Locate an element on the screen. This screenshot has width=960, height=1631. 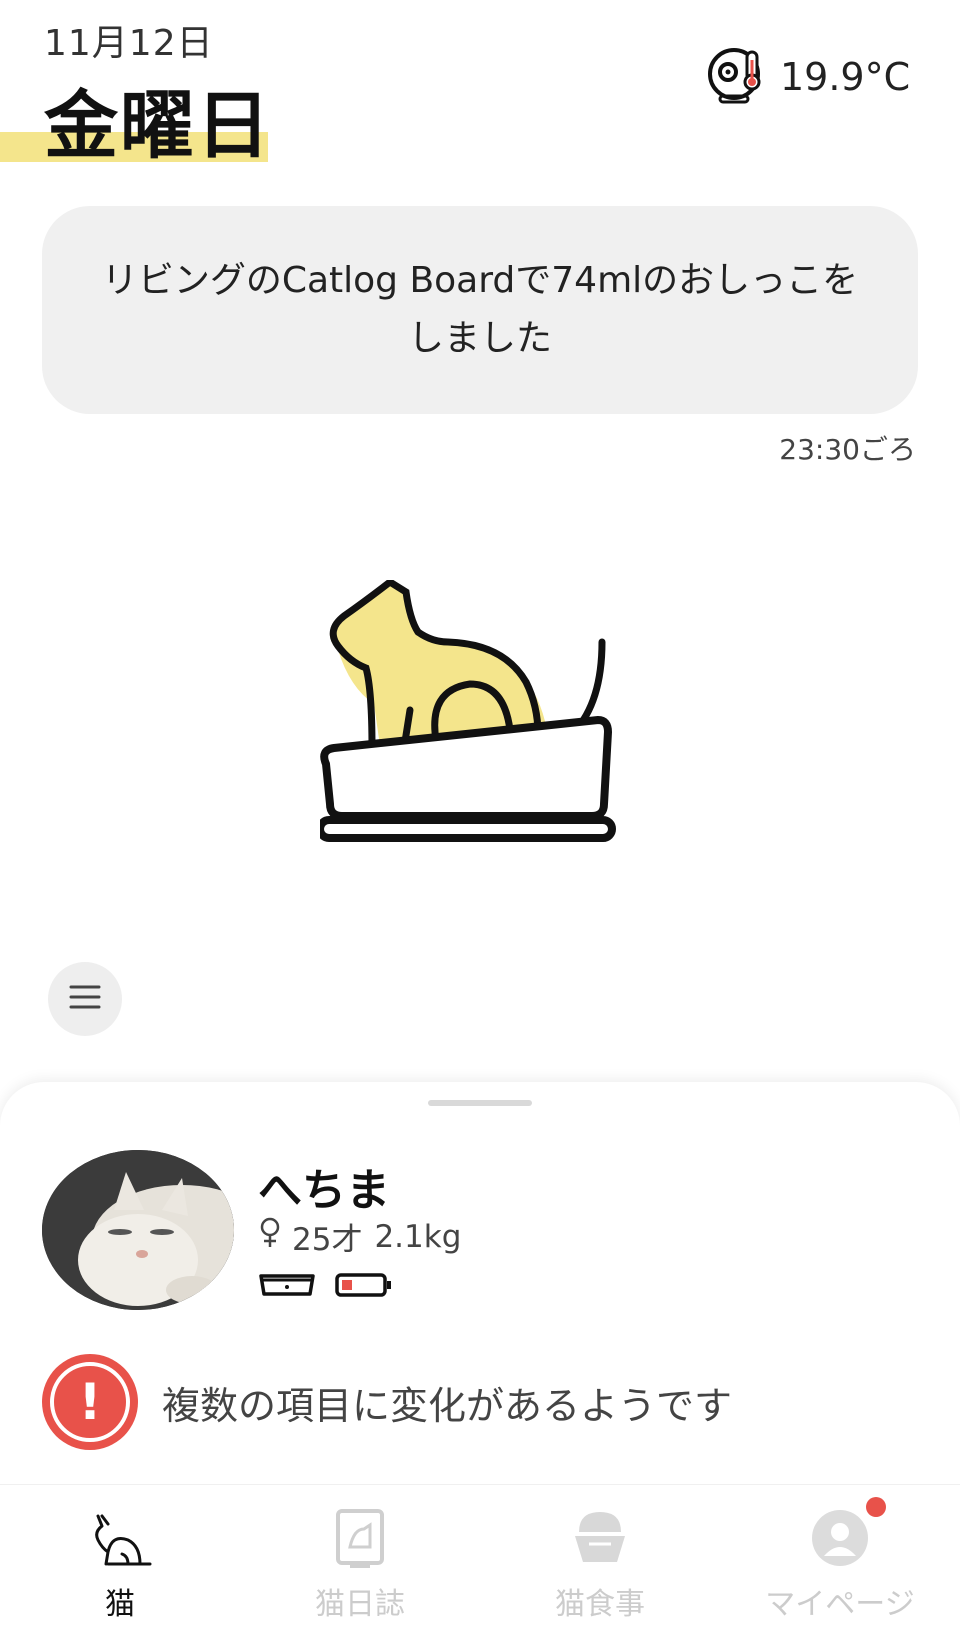
nav-label-mypage: マイページ is located at coordinates (840, 1604).